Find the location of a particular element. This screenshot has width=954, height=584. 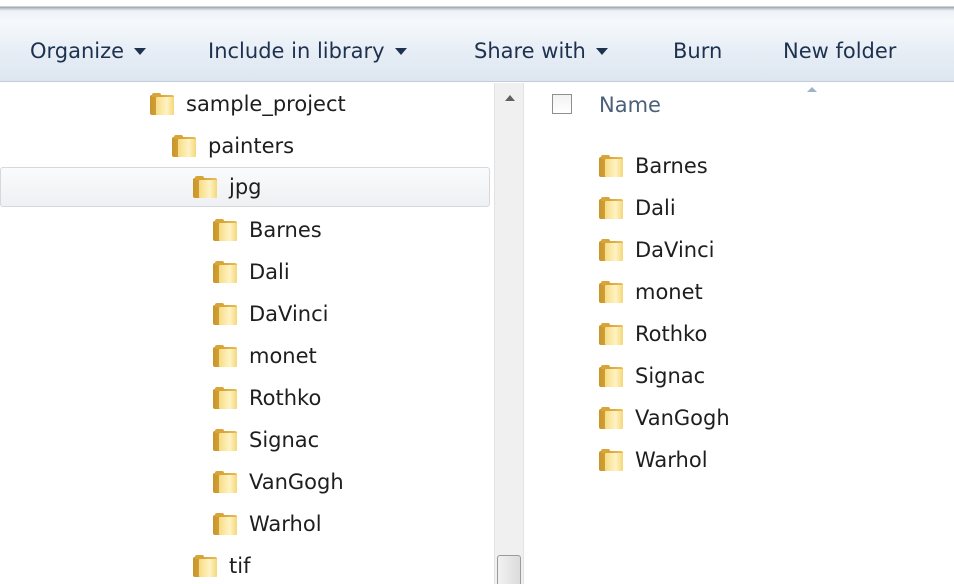

tree-item-davinci: DaVinci is located at coordinates (270, 314).